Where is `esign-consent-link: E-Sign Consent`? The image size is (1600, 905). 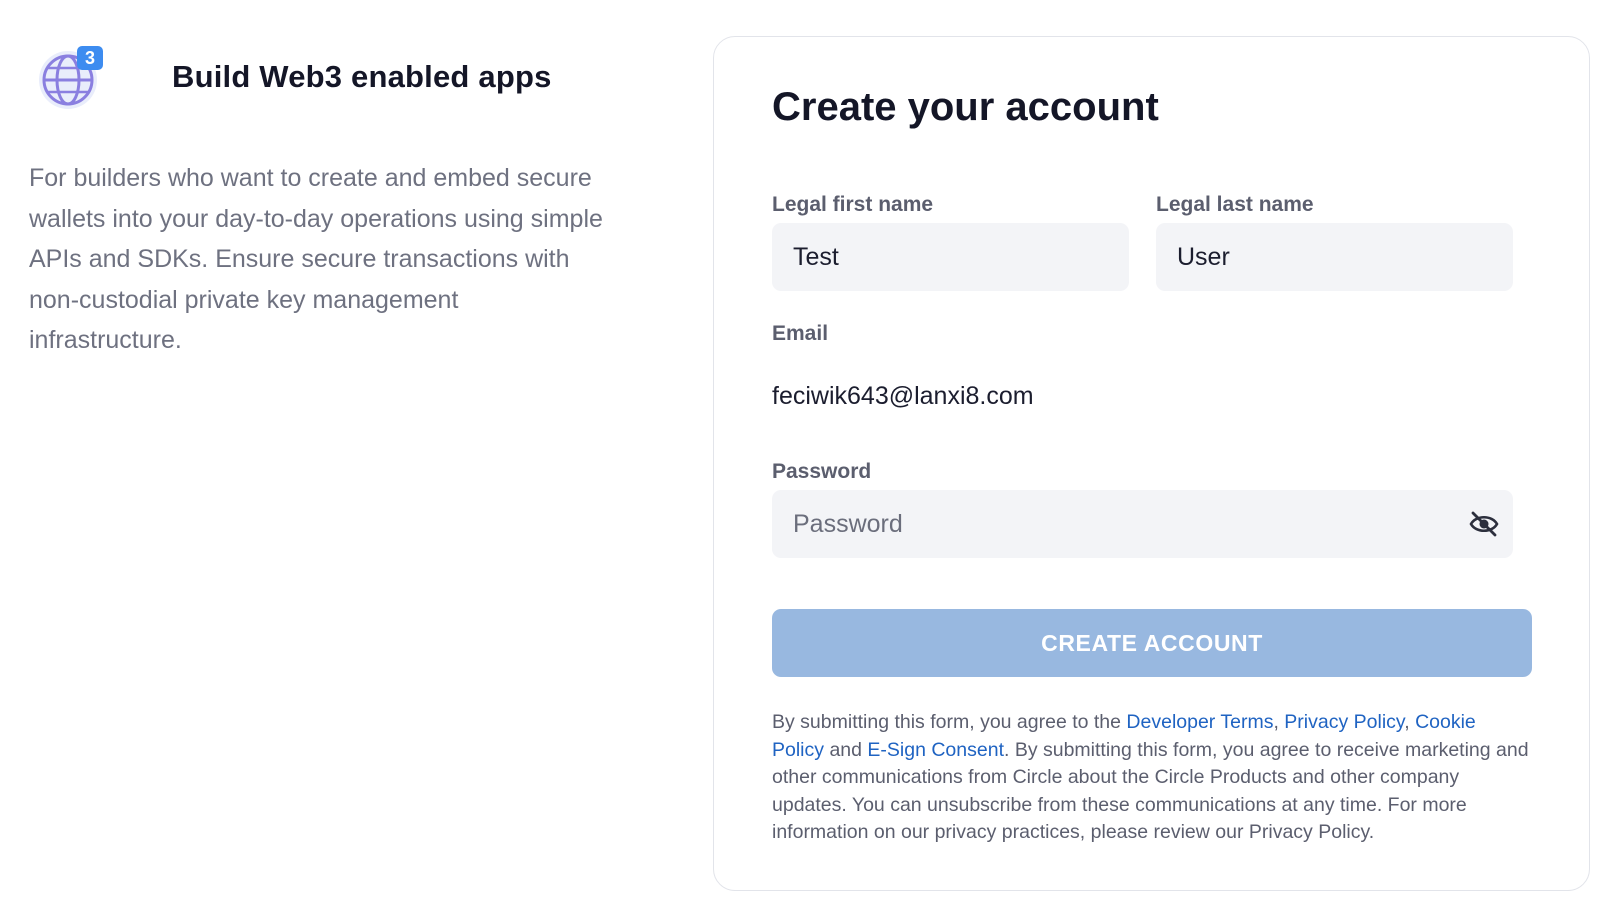
esign-consent-link: E-Sign Consent is located at coordinates (935, 750).